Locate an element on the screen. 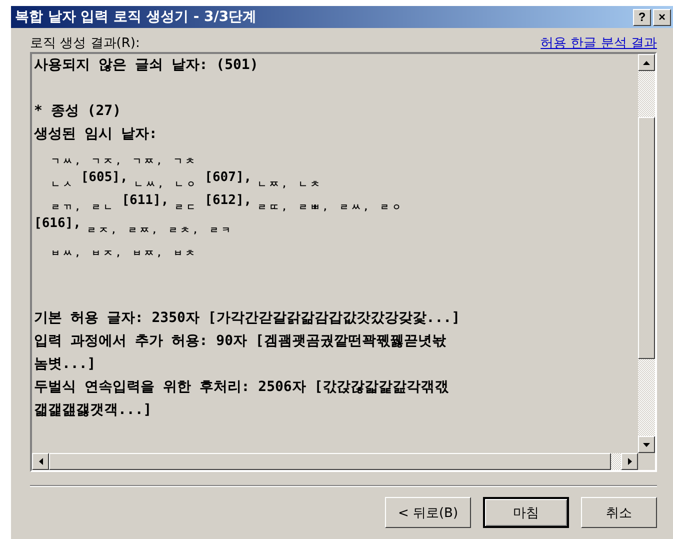 The width and height of the screenshot is (673, 539). jamo-list: ㄹㄷ is located at coordinates (186, 208).